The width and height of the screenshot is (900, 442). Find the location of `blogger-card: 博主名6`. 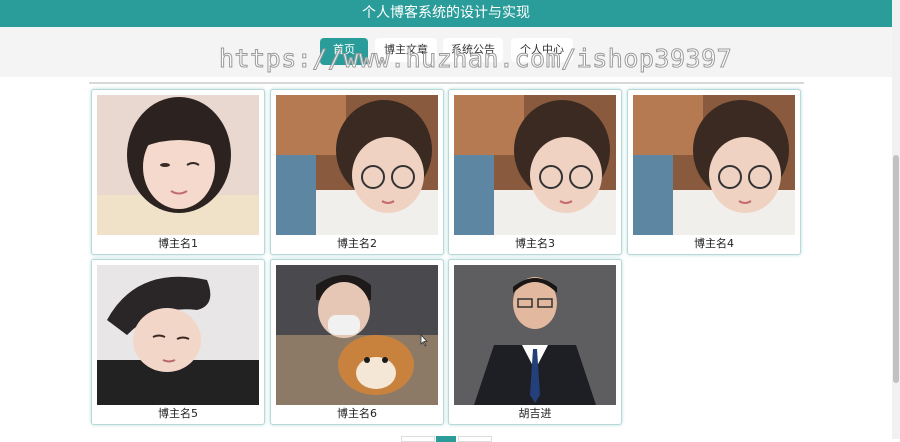

blogger-card: 博主名6 is located at coordinates (357, 342).